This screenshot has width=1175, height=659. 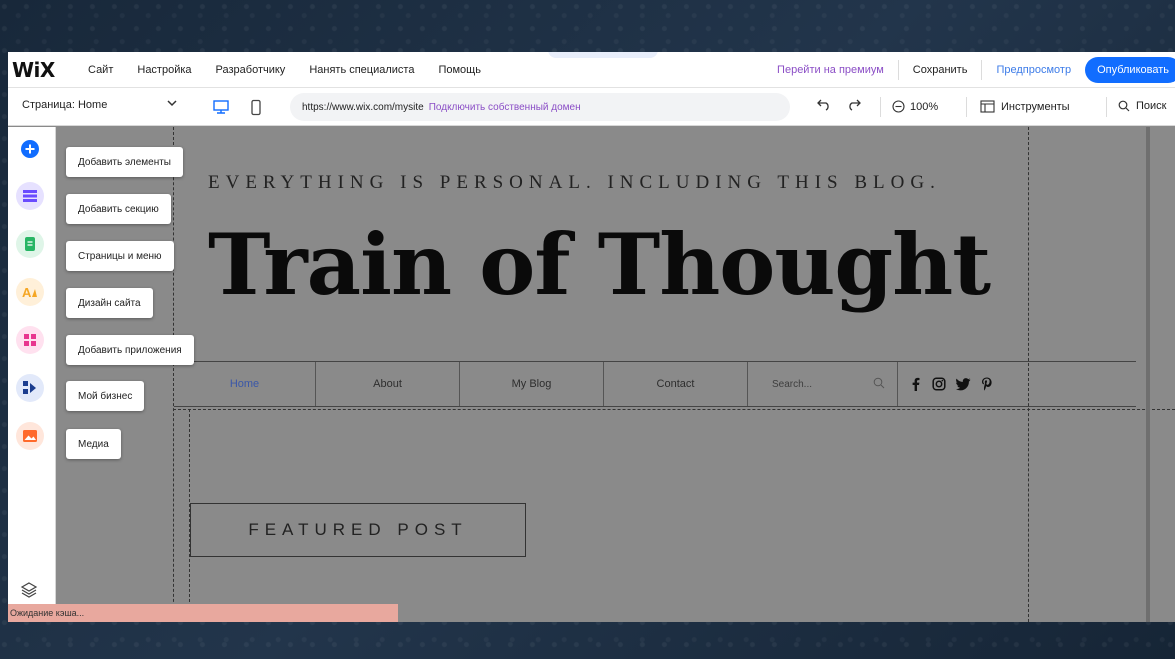 I want to click on desktop-view-icon, so click(x=221, y=107).